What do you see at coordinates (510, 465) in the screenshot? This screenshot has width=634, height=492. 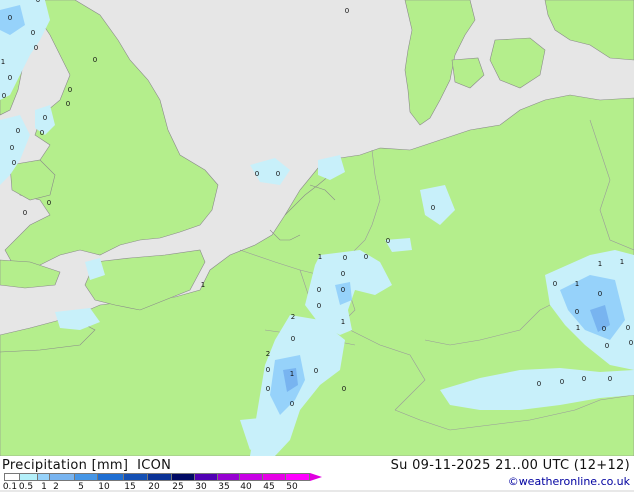 I see `valid-time: Su 09-11-2025 21..00 UTC (12+12)` at bounding box center [510, 465].